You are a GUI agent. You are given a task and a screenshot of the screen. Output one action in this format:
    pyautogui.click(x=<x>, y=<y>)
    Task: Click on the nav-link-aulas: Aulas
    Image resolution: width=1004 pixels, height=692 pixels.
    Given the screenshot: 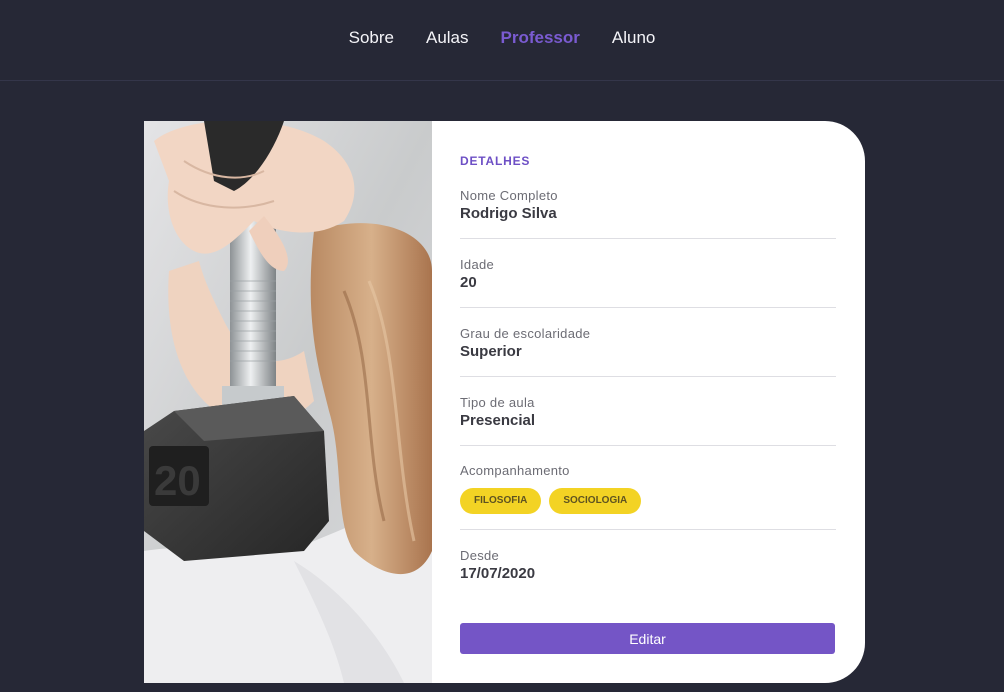 What is the action you would take?
    pyautogui.click(x=447, y=38)
    